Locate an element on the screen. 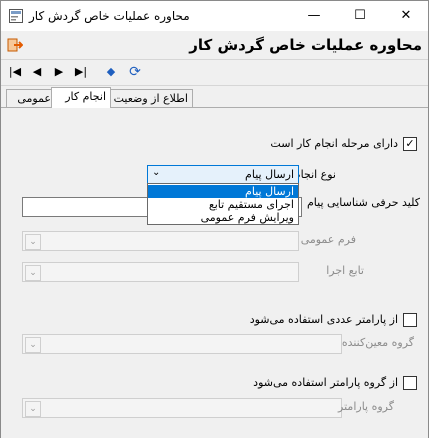  param-group-select: ⌄ is located at coordinates (182, 408).